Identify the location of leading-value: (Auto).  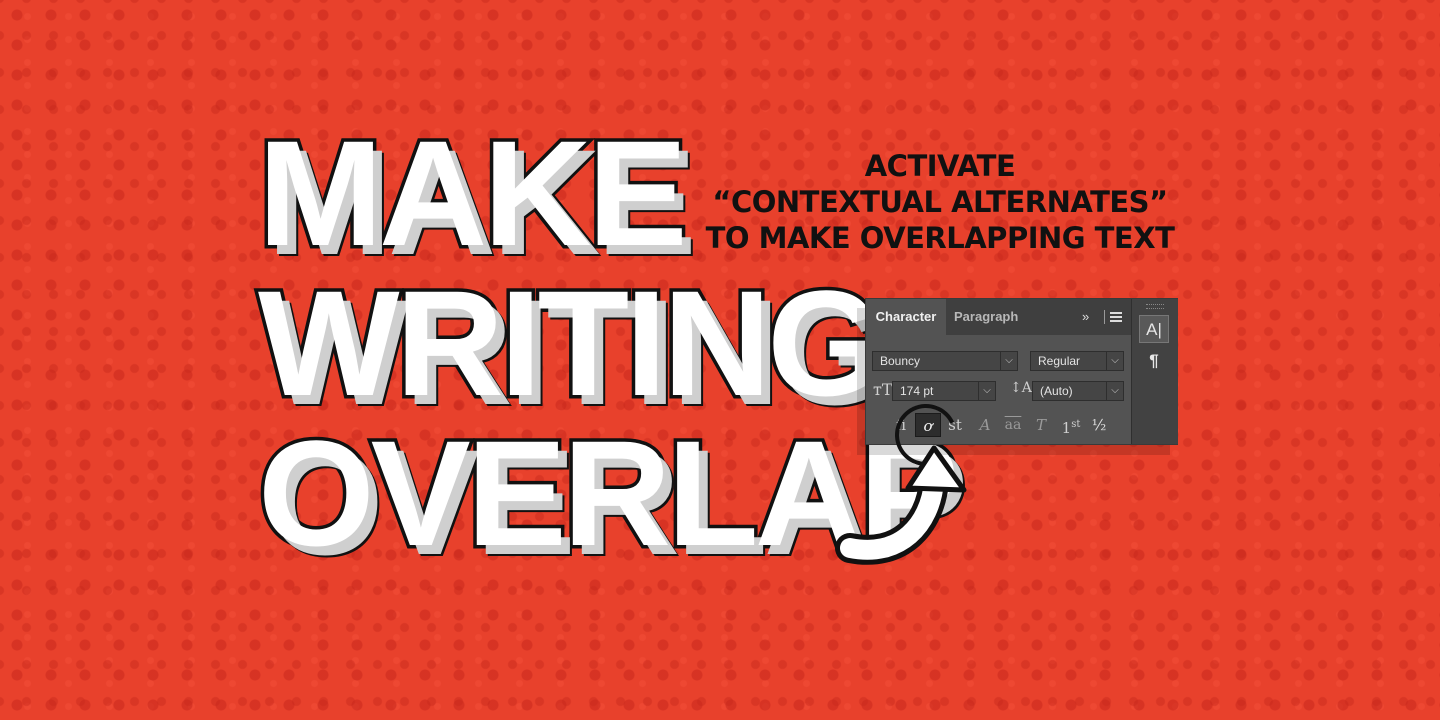
(1056, 391).